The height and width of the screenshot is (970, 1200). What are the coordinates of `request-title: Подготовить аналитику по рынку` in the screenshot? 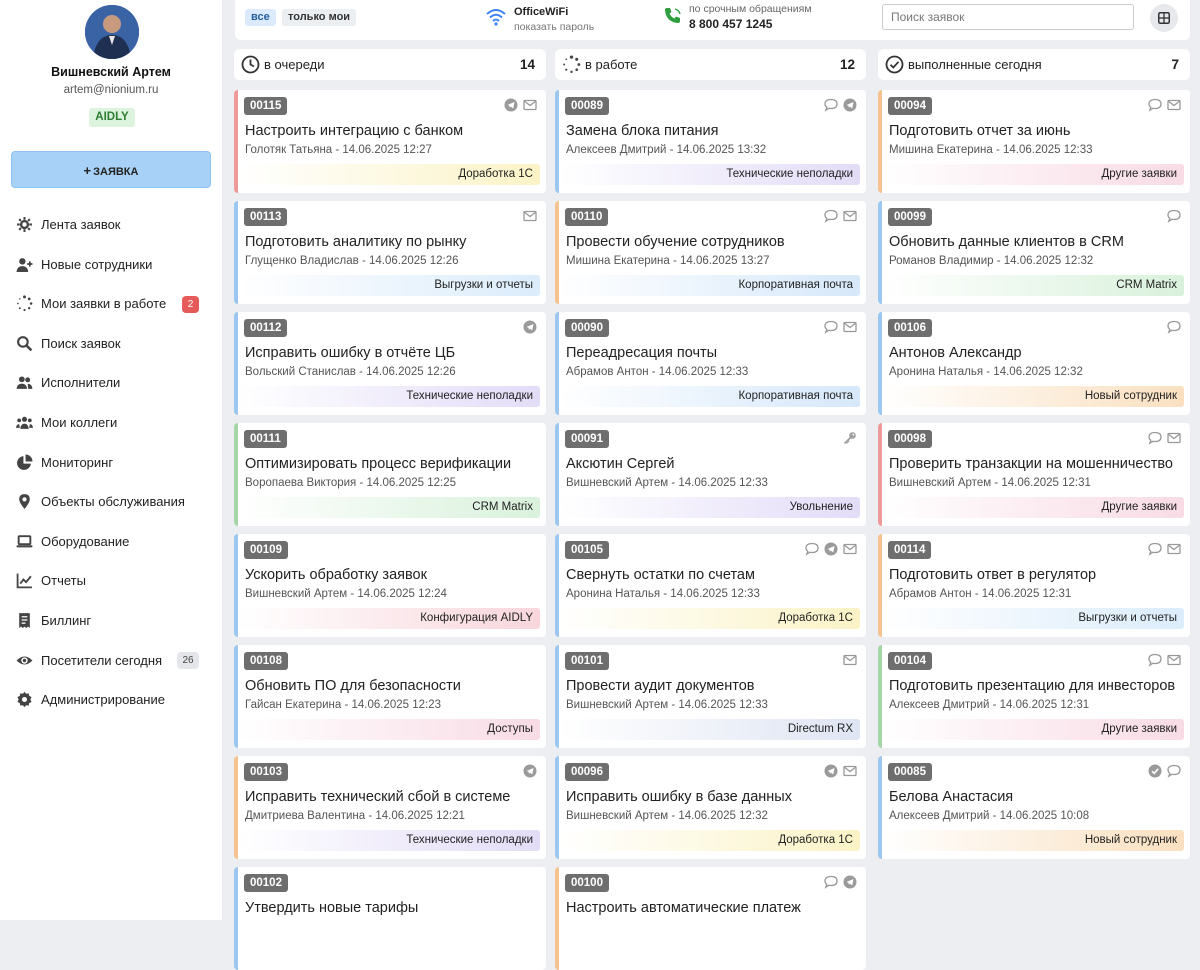 It's located at (356, 242).